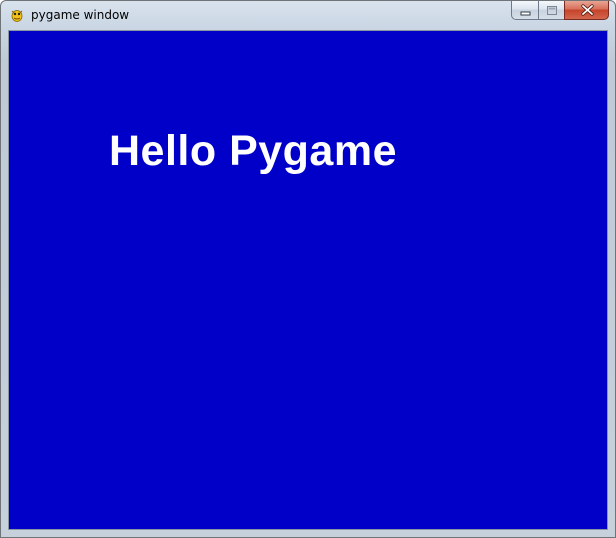  I want to click on hello-text: Hello Pygame, so click(253, 151).